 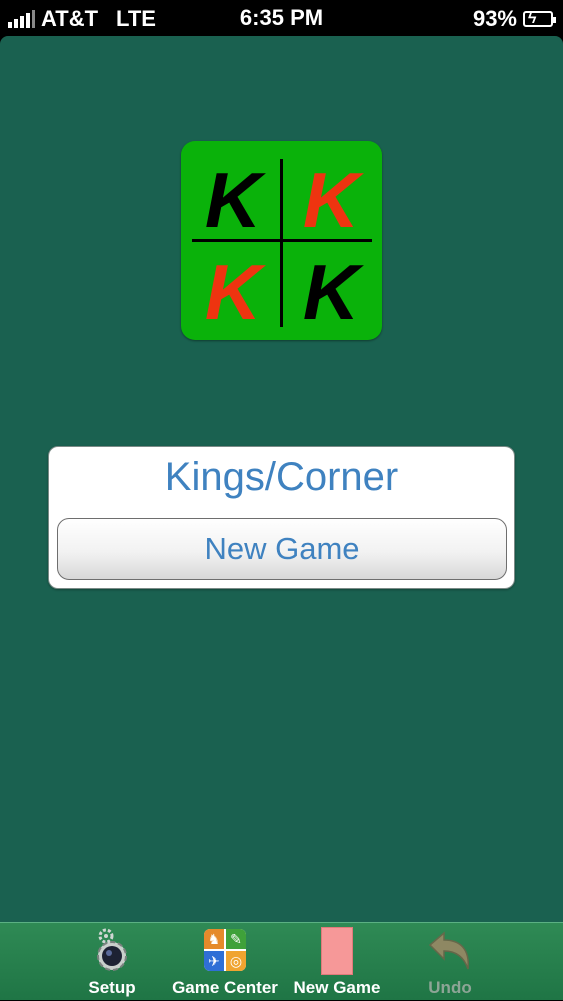 I want to click on app-logo: K K K K, so click(x=281, y=240).